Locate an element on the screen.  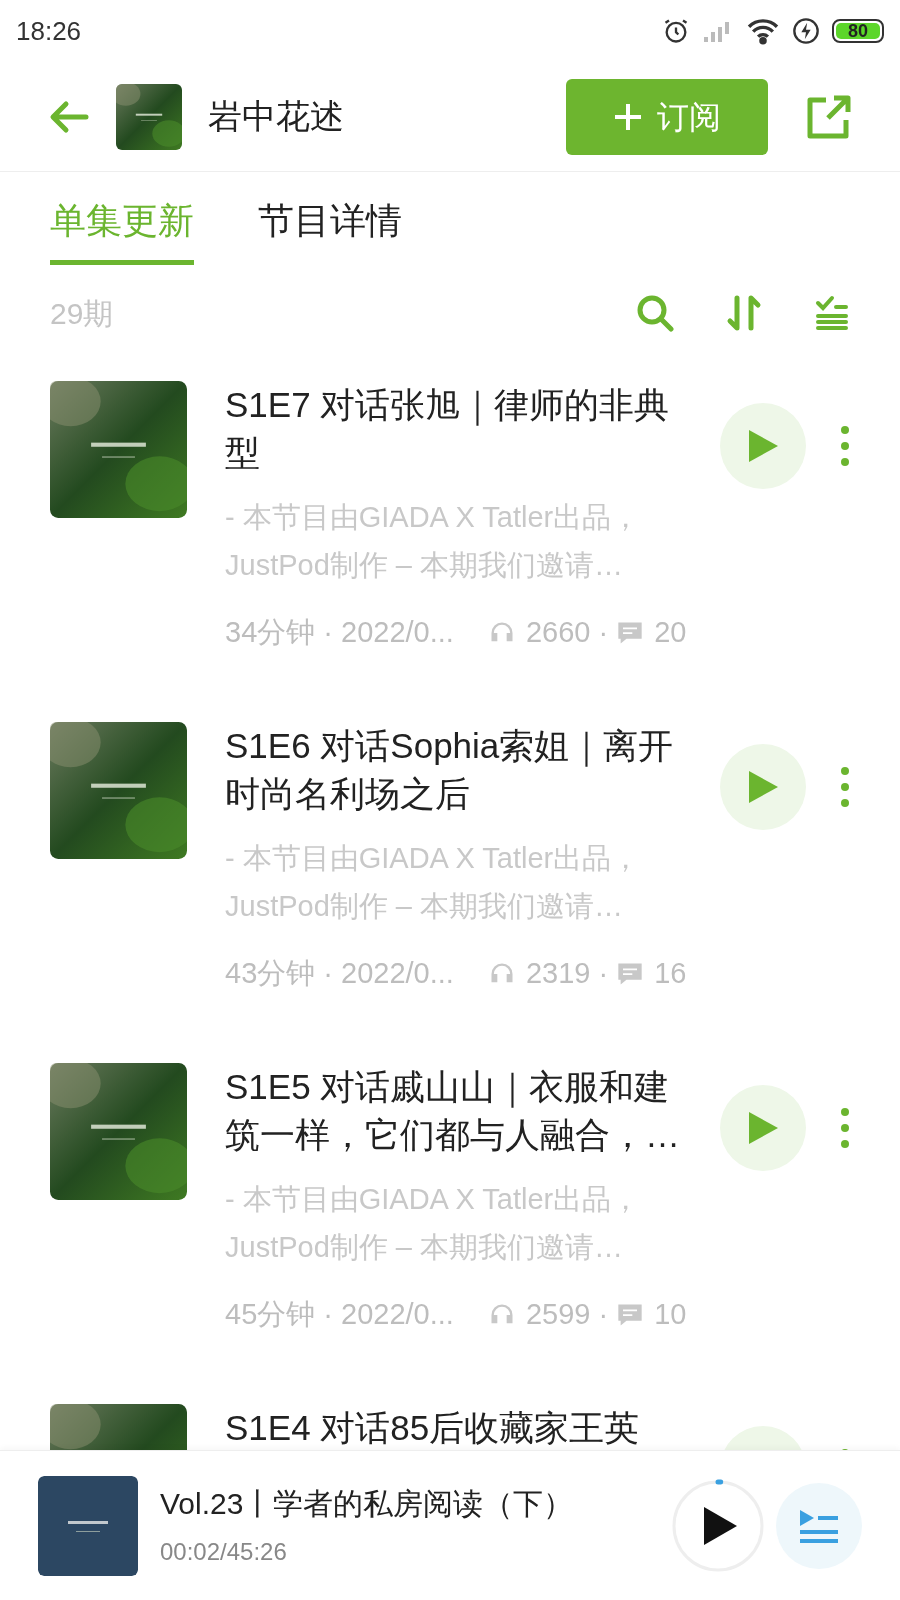
checklist-icon is located at coordinates (832, 313).